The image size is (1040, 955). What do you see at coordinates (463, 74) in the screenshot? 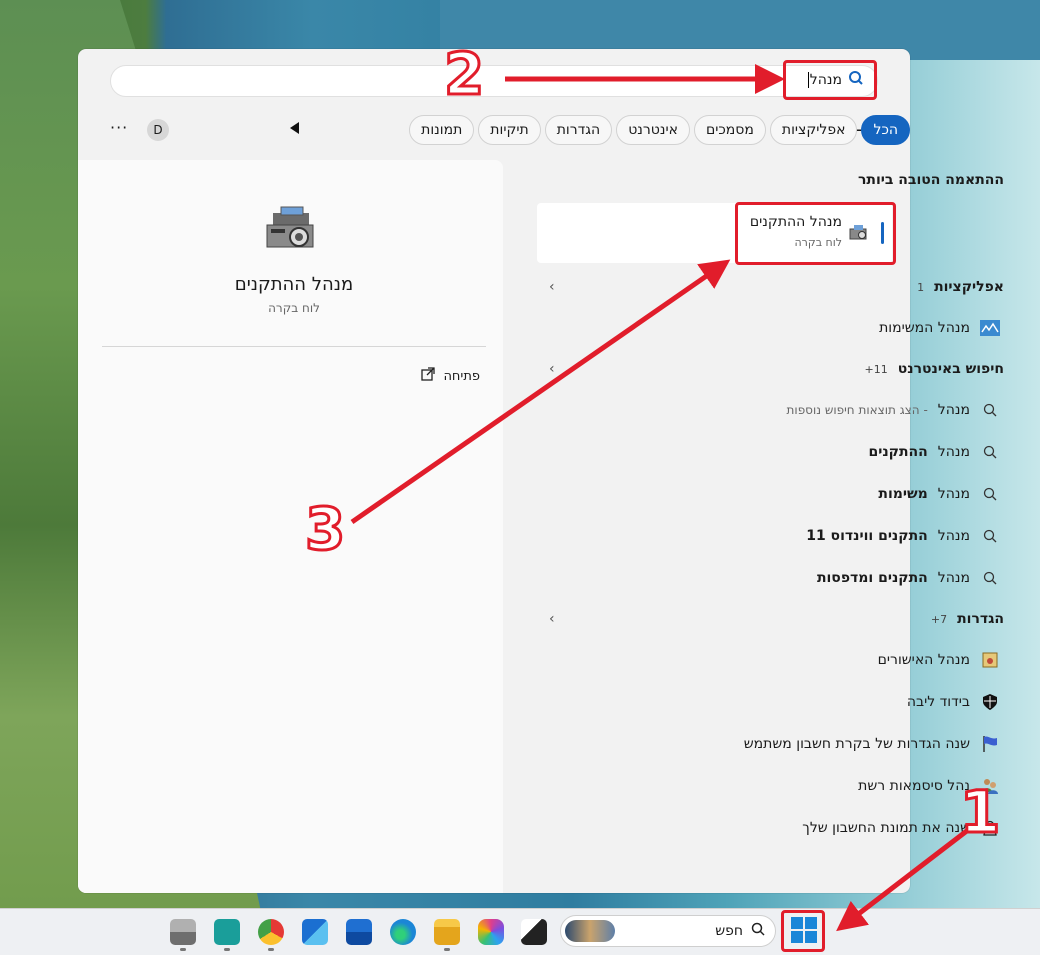
I see `annotation-number-2: 2` at bounding box center [463, 74].